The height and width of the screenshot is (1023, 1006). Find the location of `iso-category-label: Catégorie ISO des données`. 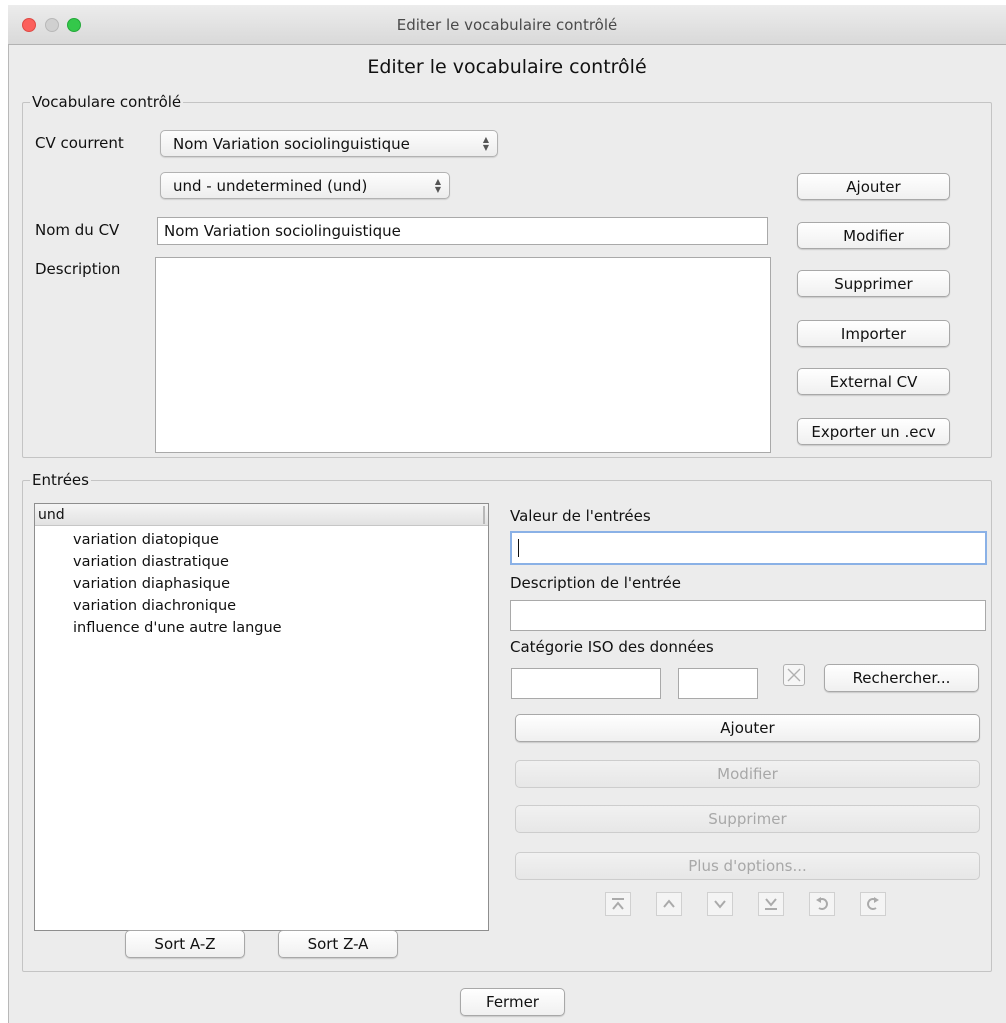

iso-category-label: Catégorie ISO des données is located at coordinates (612, 647).